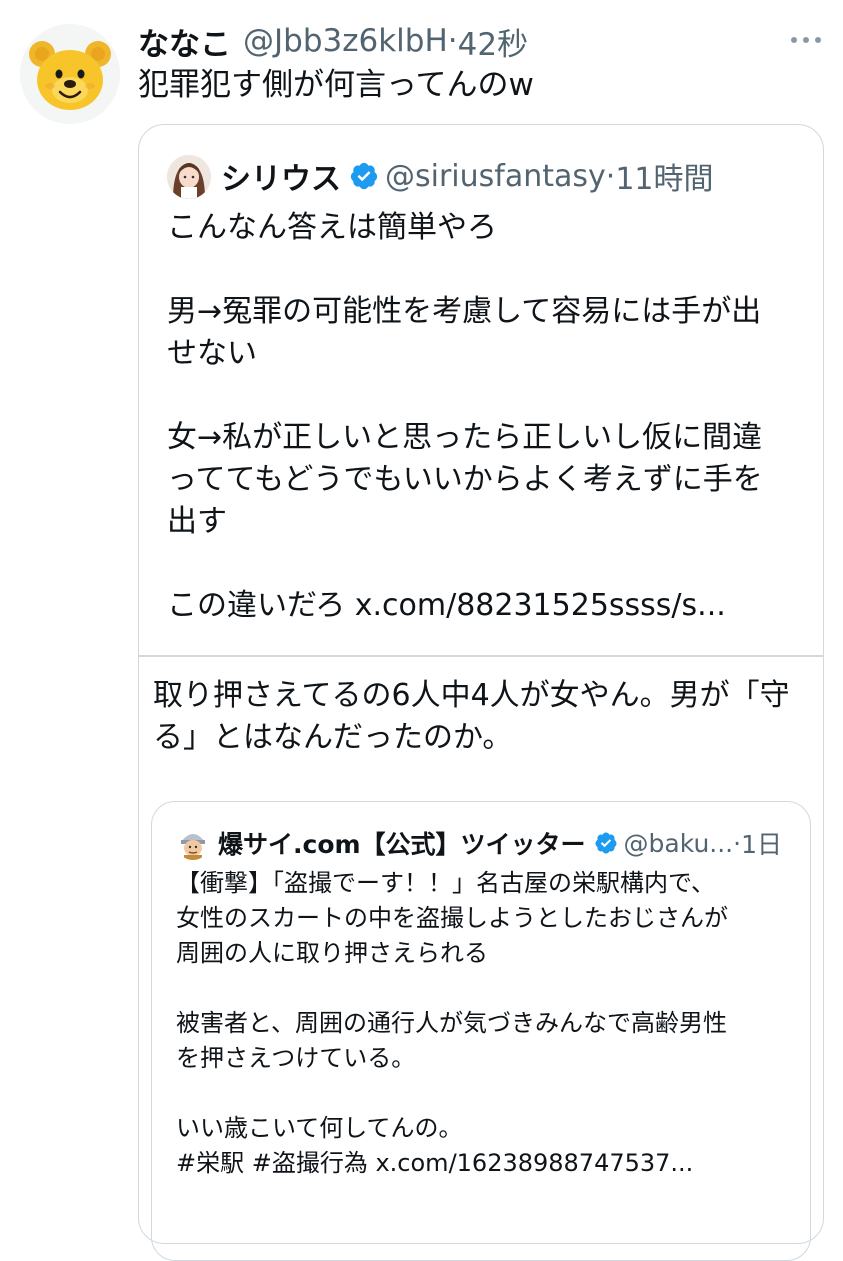 Image resolution: width=843 pixels, height=1261 pixels. What do you see at coordinates (184, 41) in the screenshot?
I see `display-name: ななこ` at bounding box center [184, 41].